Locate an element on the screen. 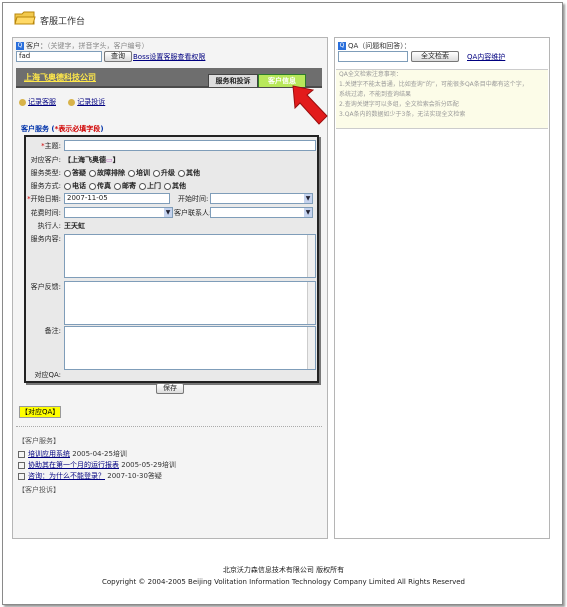  customer-value: 【上海飞奥德▭】 is located at coordinates (92, 160).